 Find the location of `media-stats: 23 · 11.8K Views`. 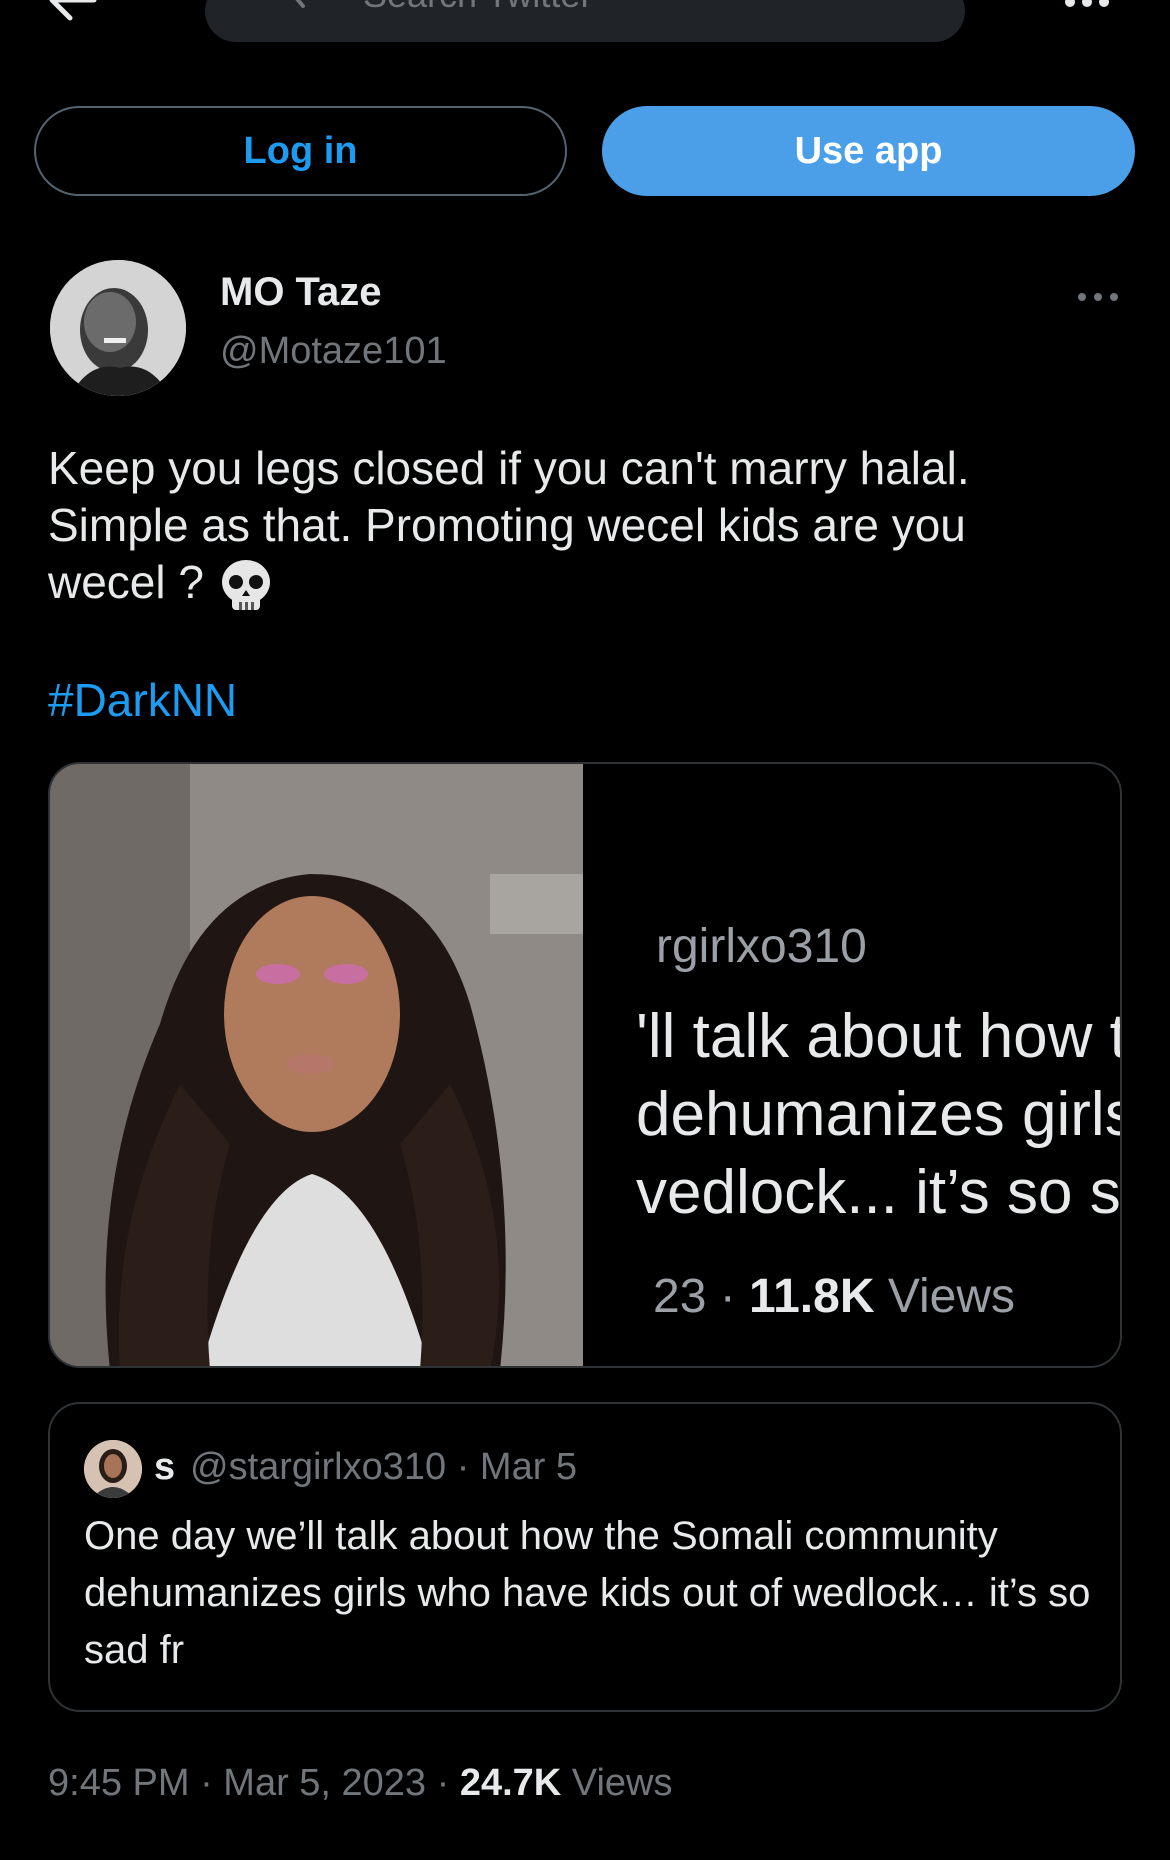

media-stats: 23 · 11.8K Views is located at coordinates (834, 1296).